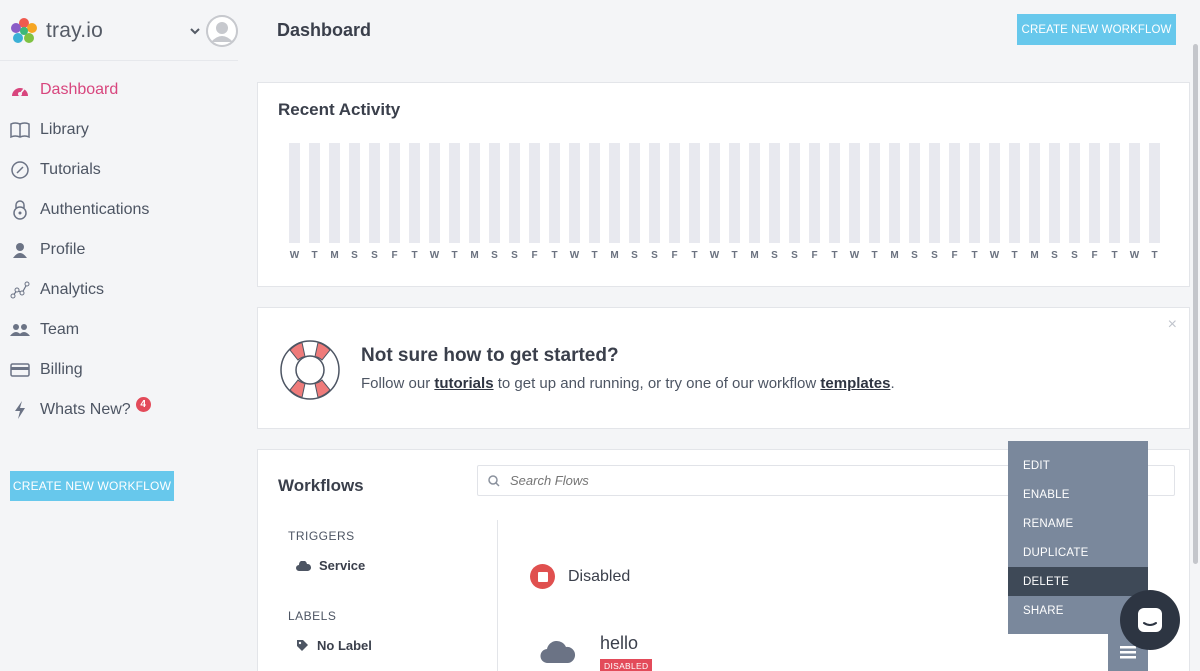 The height and width of the screenshot is (671, 1200). Describe the element at coordinates (64, 129) in the screenshot. I see `sidebar-item-label: Library` at that location.